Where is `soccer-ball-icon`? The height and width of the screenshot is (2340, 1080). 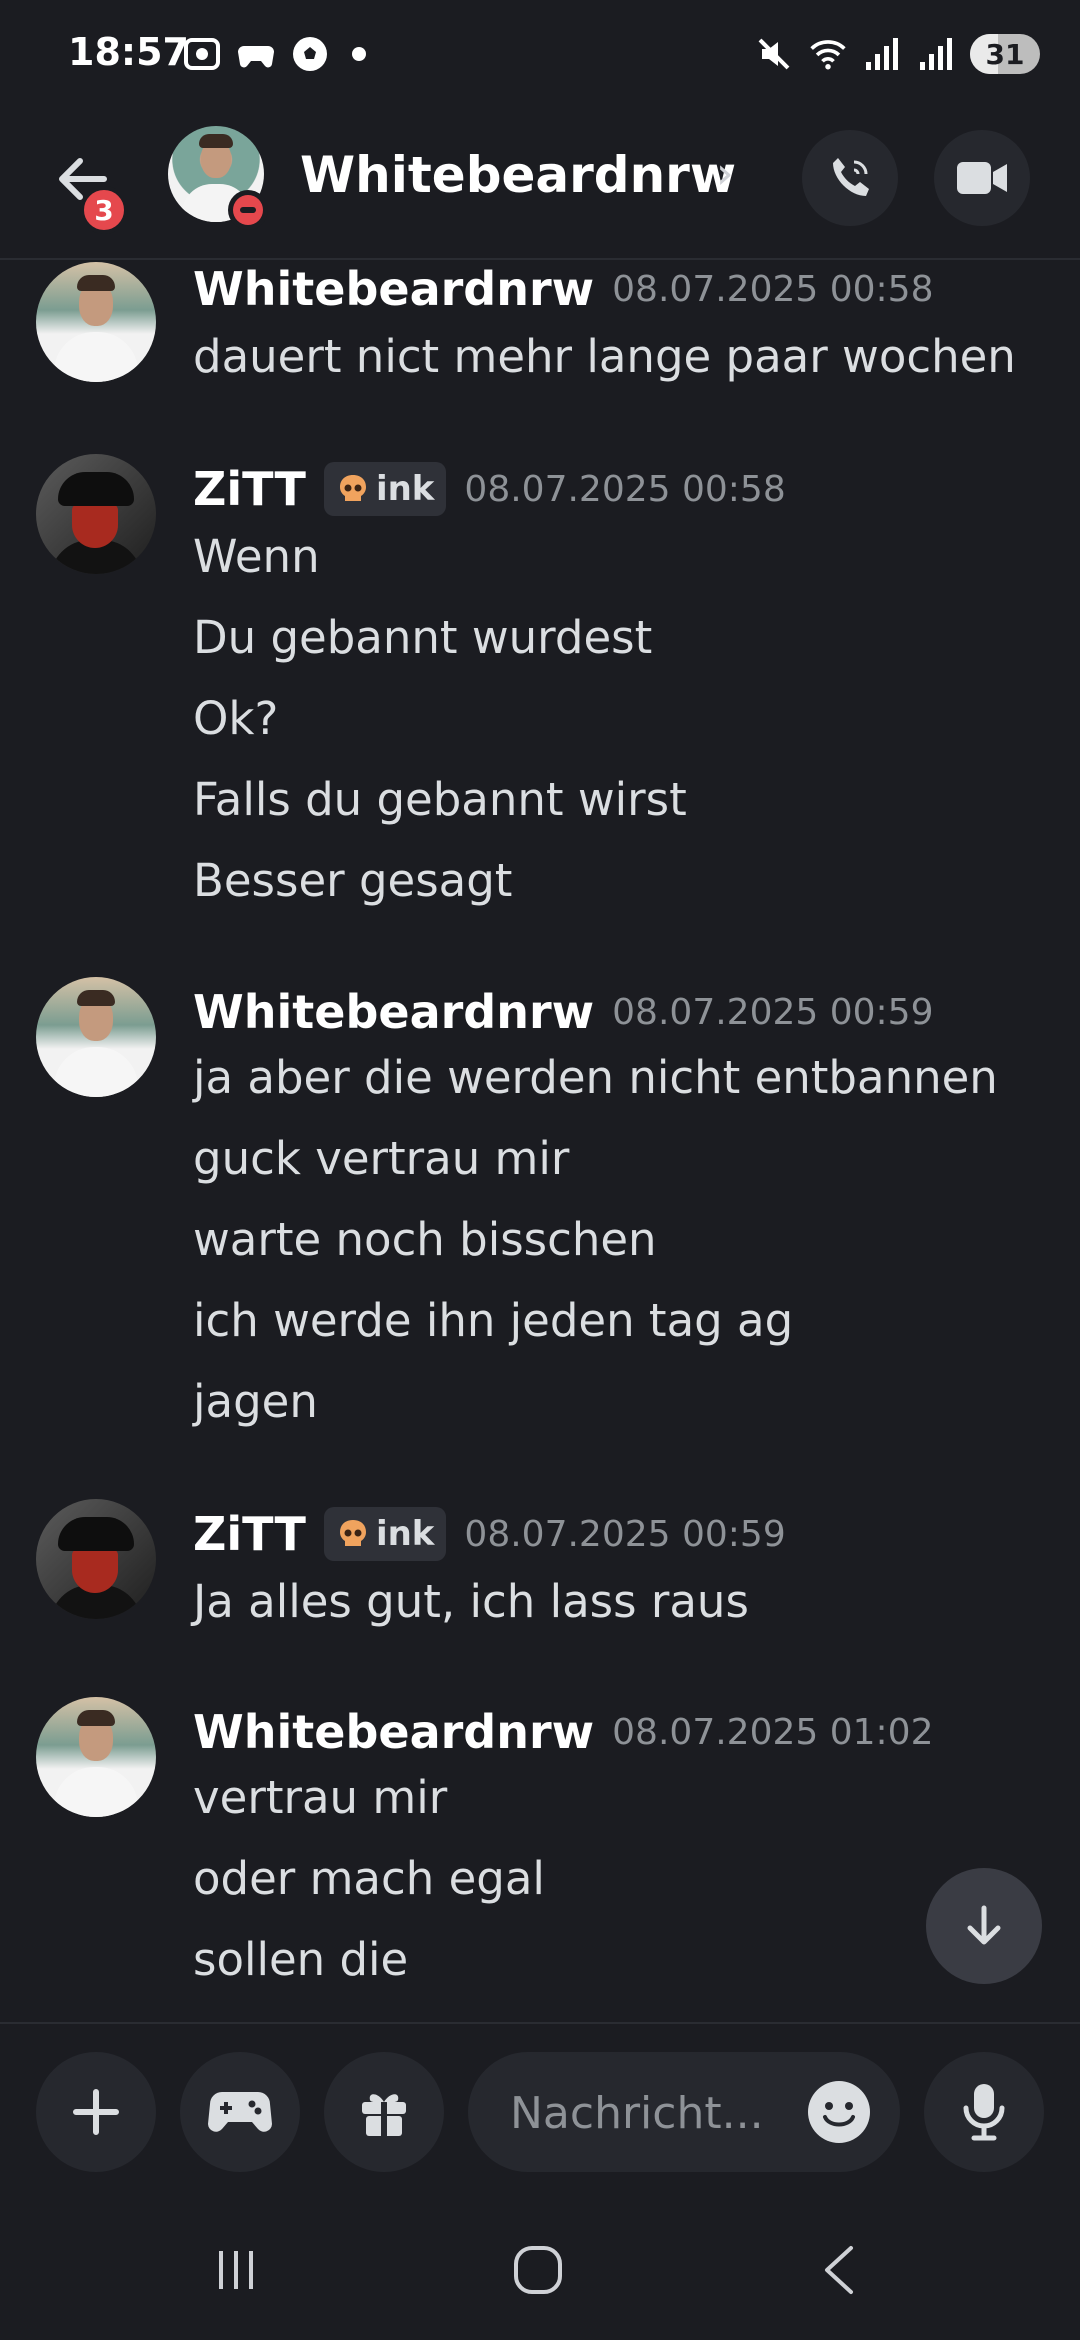 soccer-ball-icon is located at coordinates (310, 54).